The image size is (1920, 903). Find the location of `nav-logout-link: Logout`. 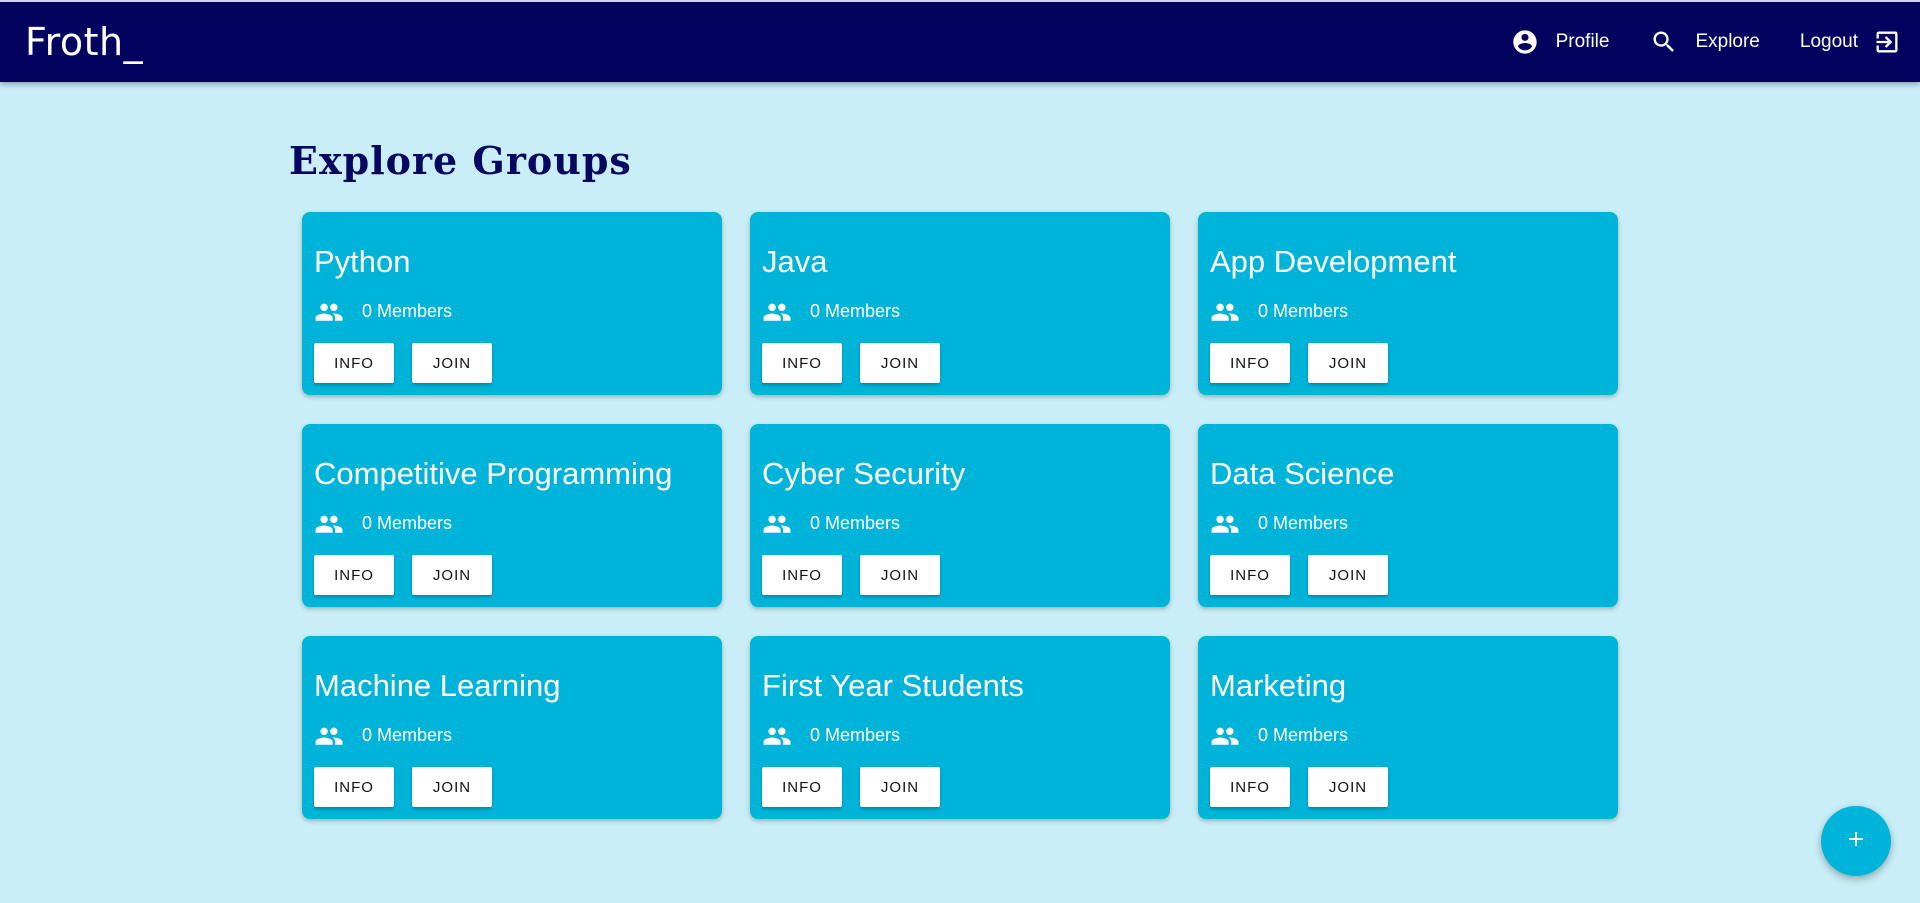

nav-logout-link: Logout is located at coordinates (1851, 42).